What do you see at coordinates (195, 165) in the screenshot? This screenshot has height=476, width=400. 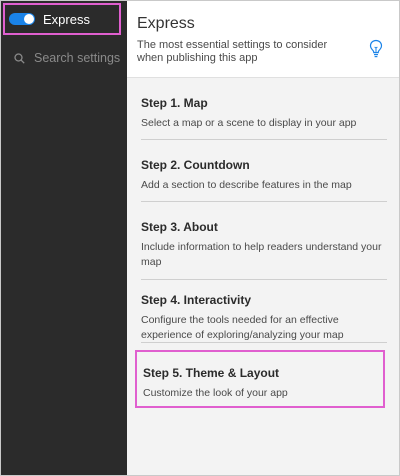 I see `step-title: Step 2. Countdown` at bounding box center [195, 165].